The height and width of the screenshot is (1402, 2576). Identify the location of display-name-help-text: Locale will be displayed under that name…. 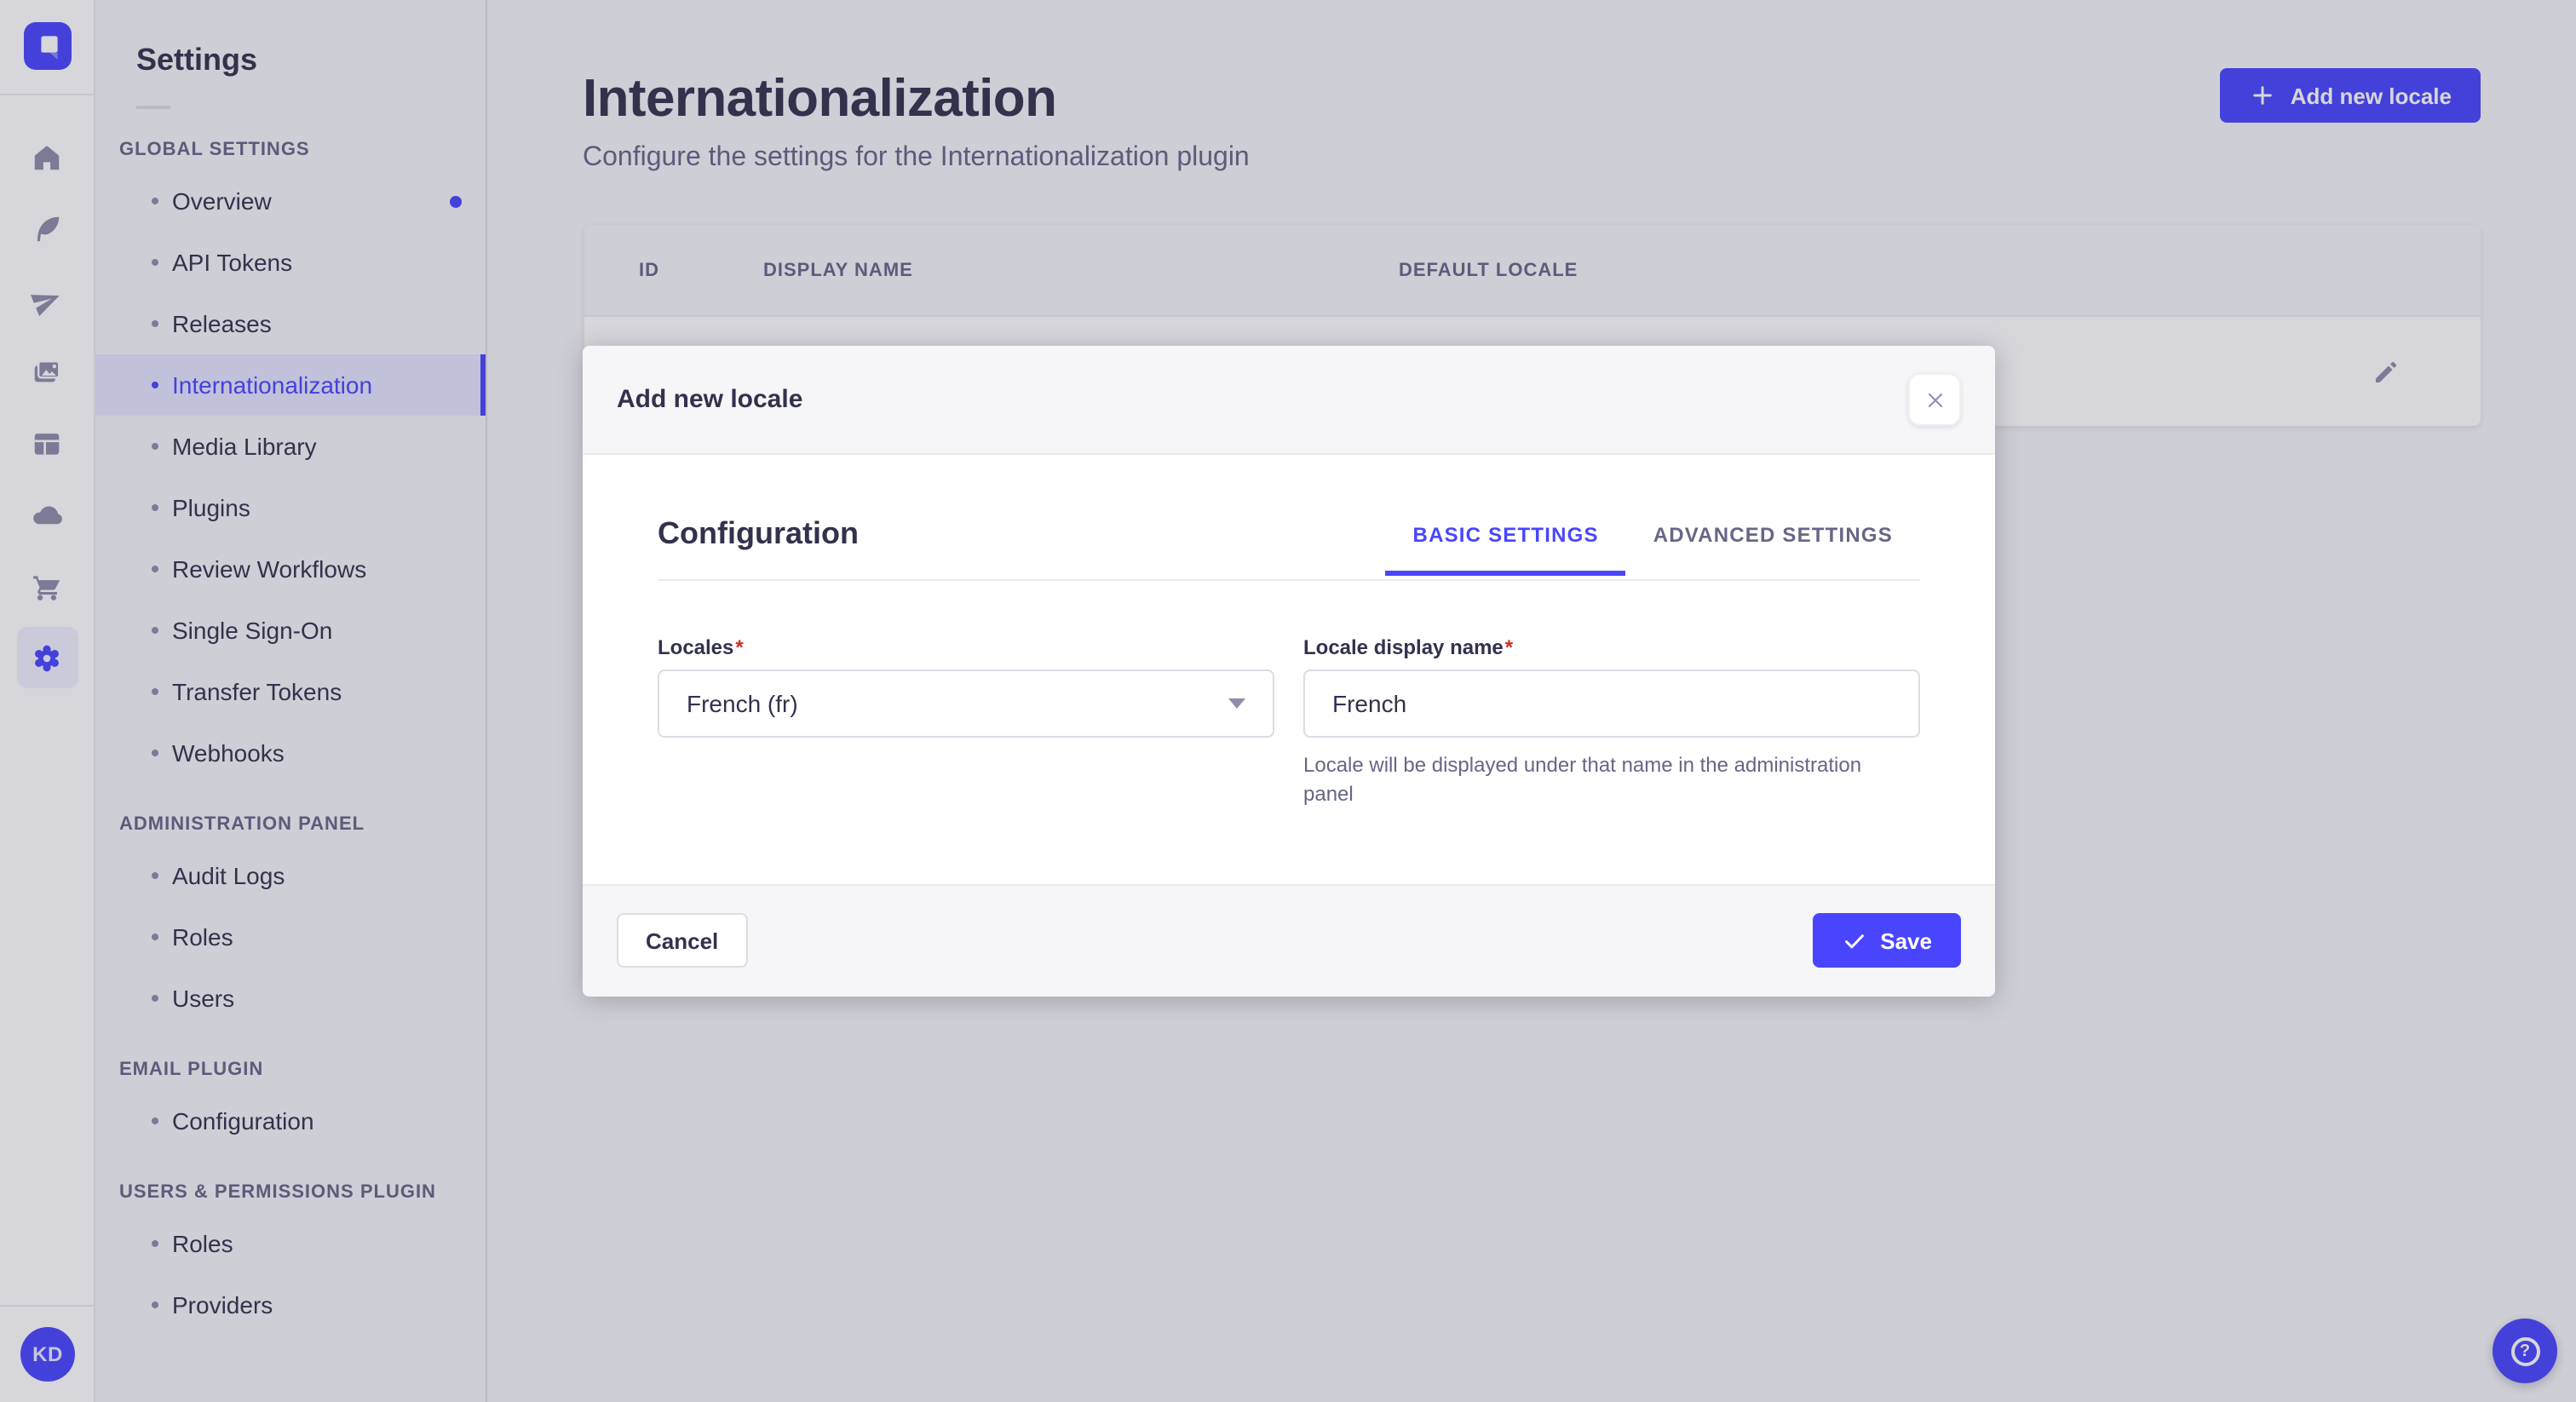
(1583, 779).